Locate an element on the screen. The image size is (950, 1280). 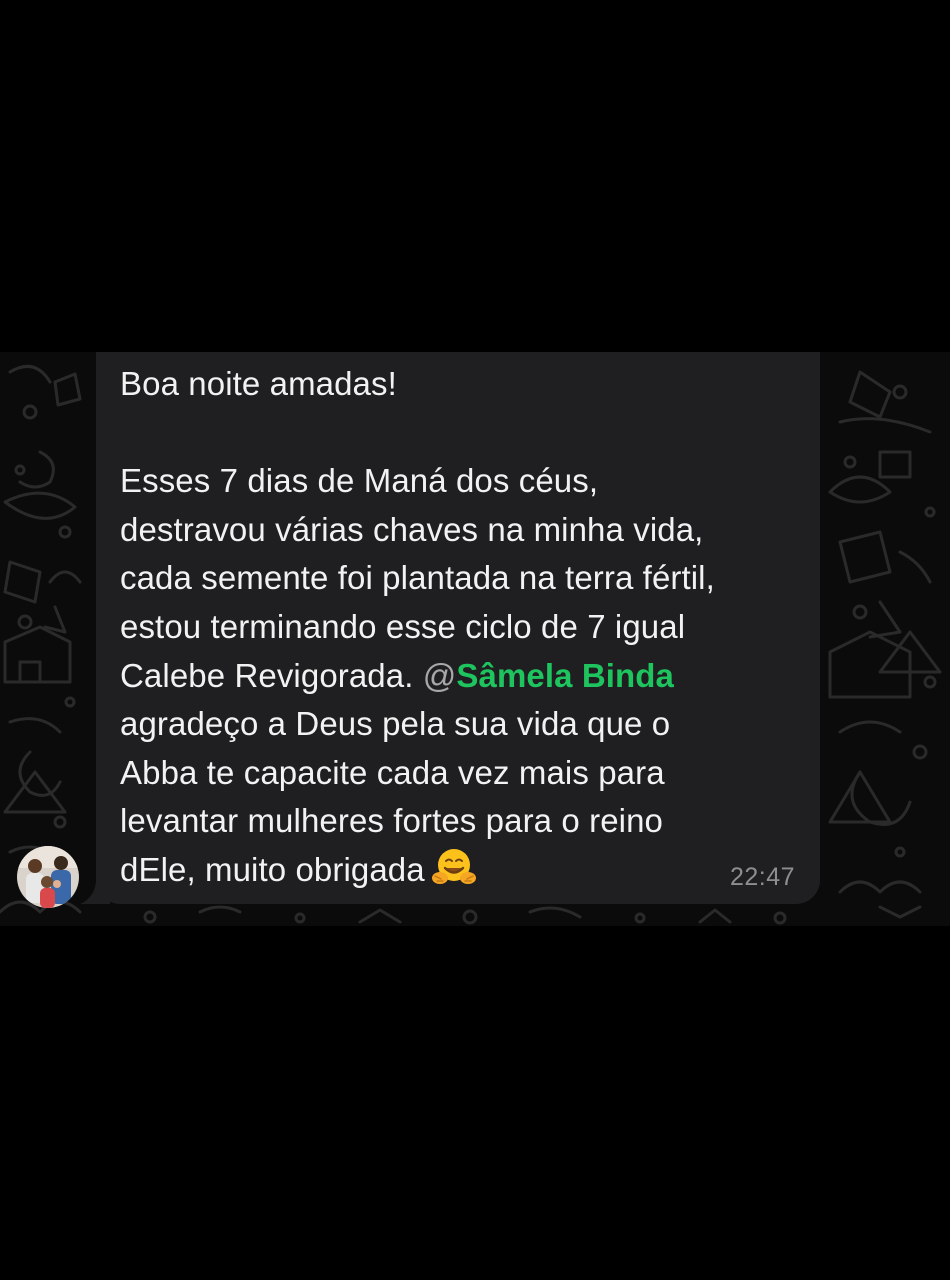
message-line: dEle, muito obrigada is located at coordinates (272, 869).